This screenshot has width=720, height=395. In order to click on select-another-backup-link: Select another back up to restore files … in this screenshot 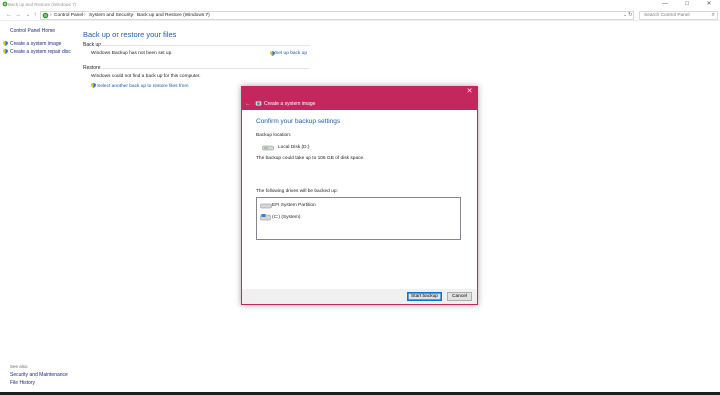, I will do `click(142, 86)`.